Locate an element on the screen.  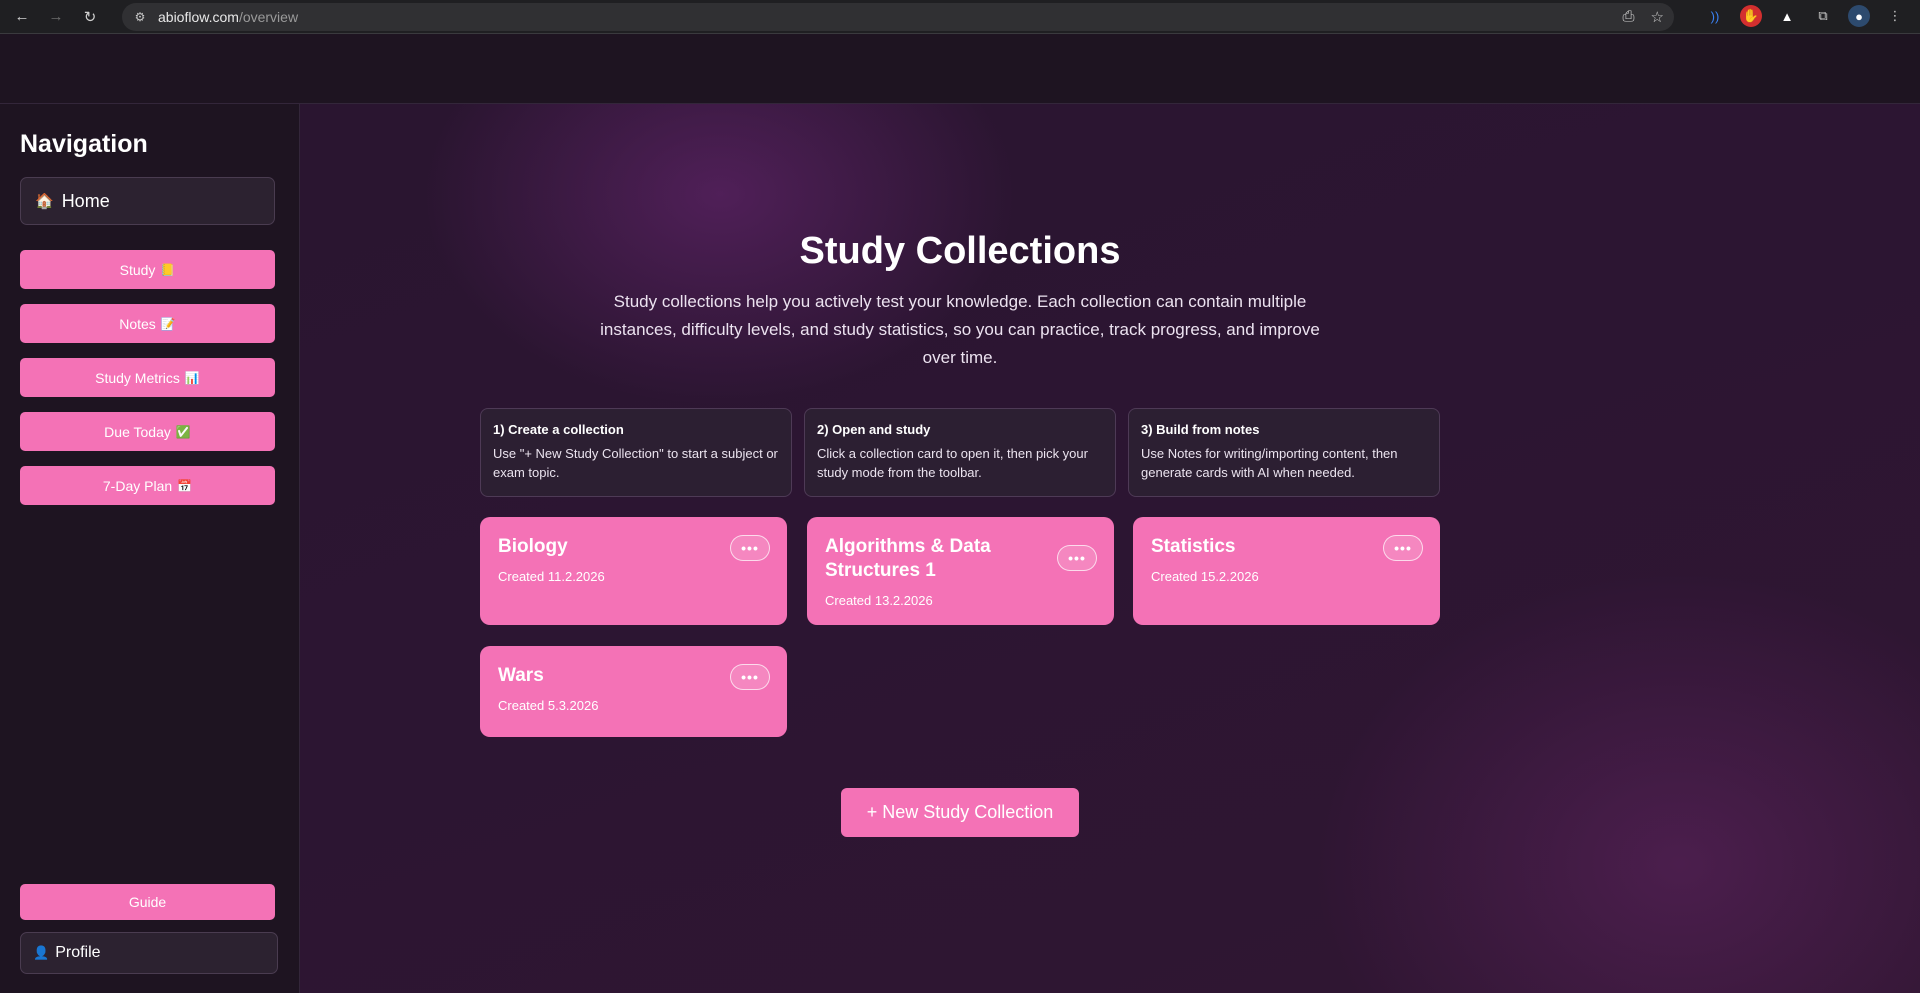
collection-created-date: Created 5.3.2026 is located at coordinates (548, 705).